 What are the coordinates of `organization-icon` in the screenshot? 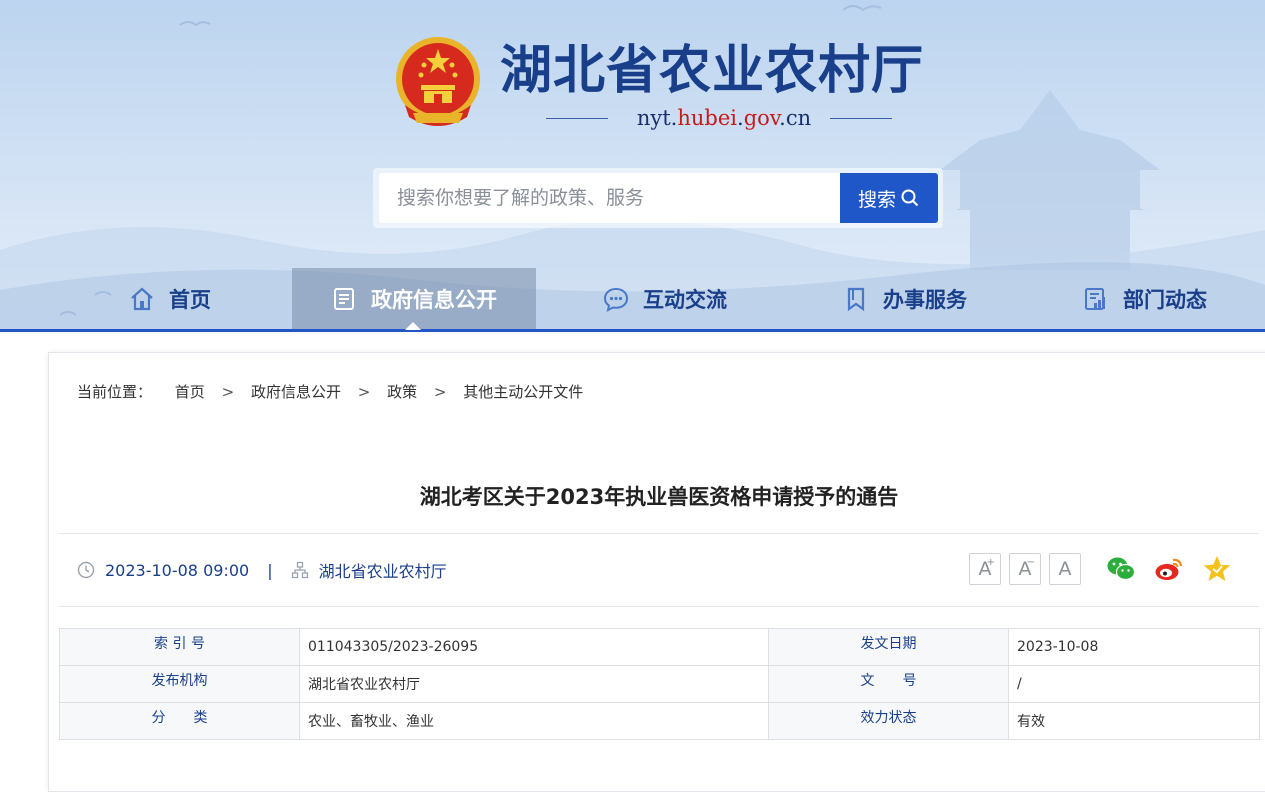 It's located at (299, 570).